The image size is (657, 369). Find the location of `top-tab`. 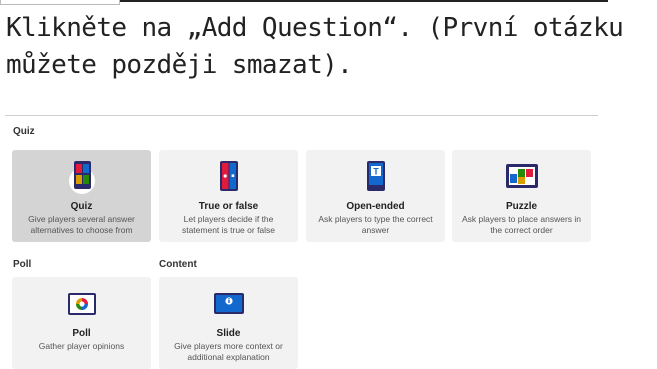

top-tab is located at coordinates (60, 2).